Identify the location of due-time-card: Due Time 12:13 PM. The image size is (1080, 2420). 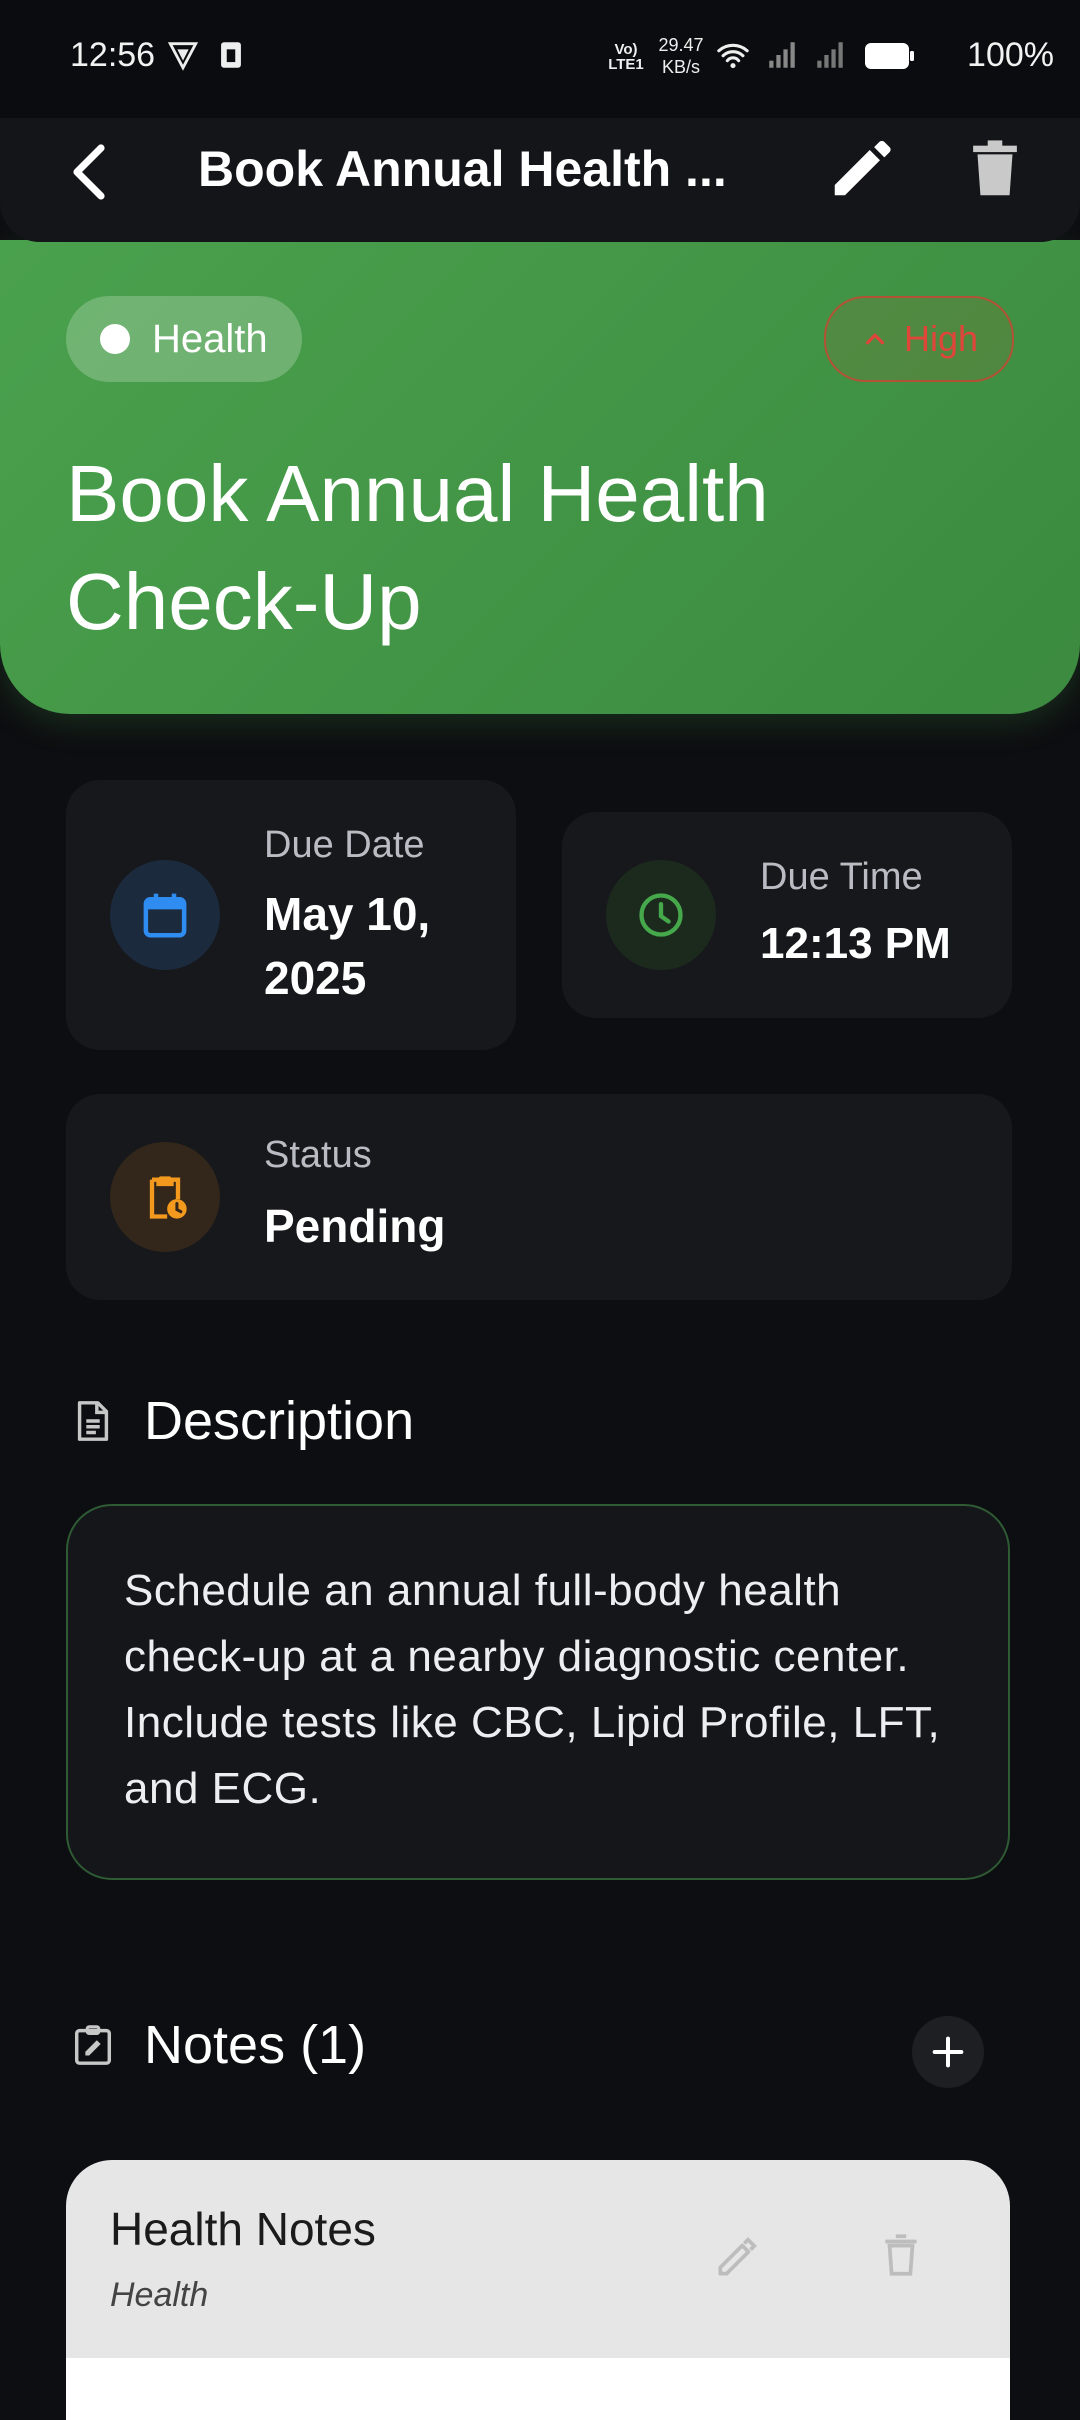
(787, 915).